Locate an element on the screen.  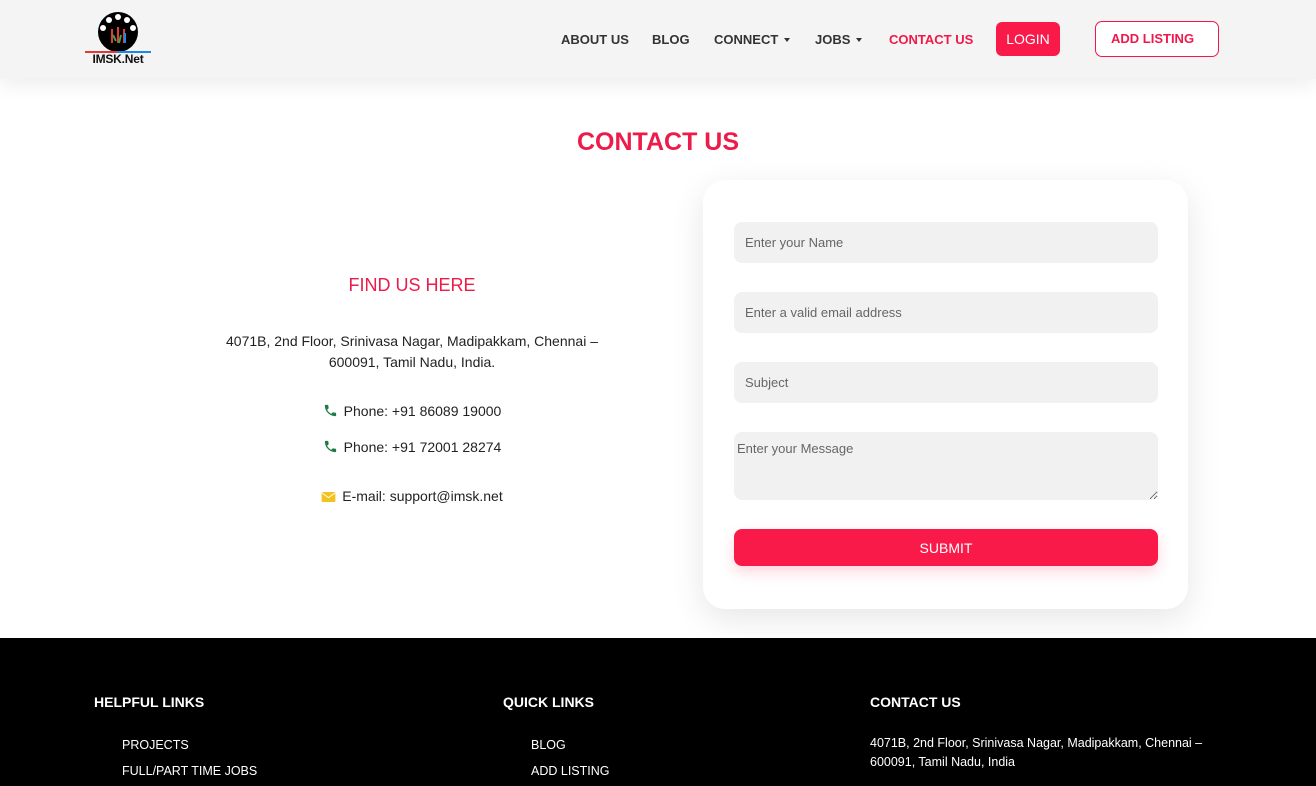
email-input is located at coordinates (946, 312).